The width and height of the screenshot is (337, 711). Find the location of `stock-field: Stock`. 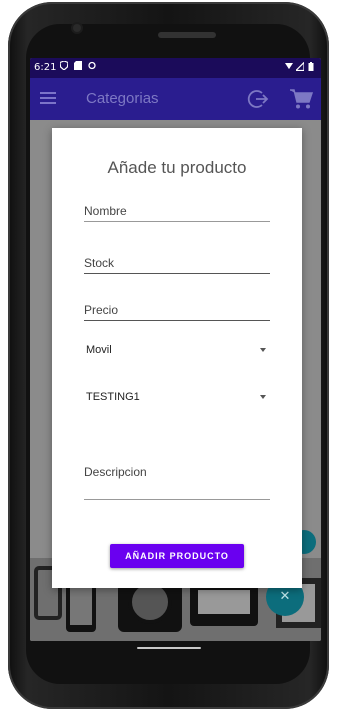

stock-field: Stock is located at coordinates (177, 265).